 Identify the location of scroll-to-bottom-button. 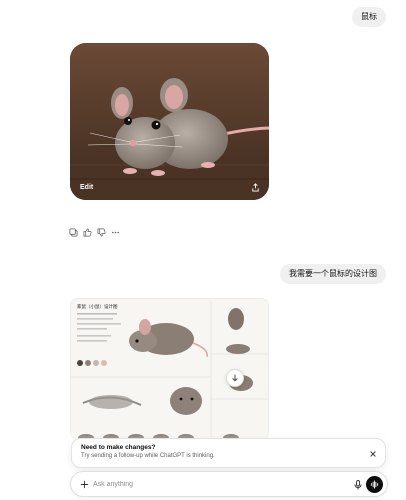
(235, 378).